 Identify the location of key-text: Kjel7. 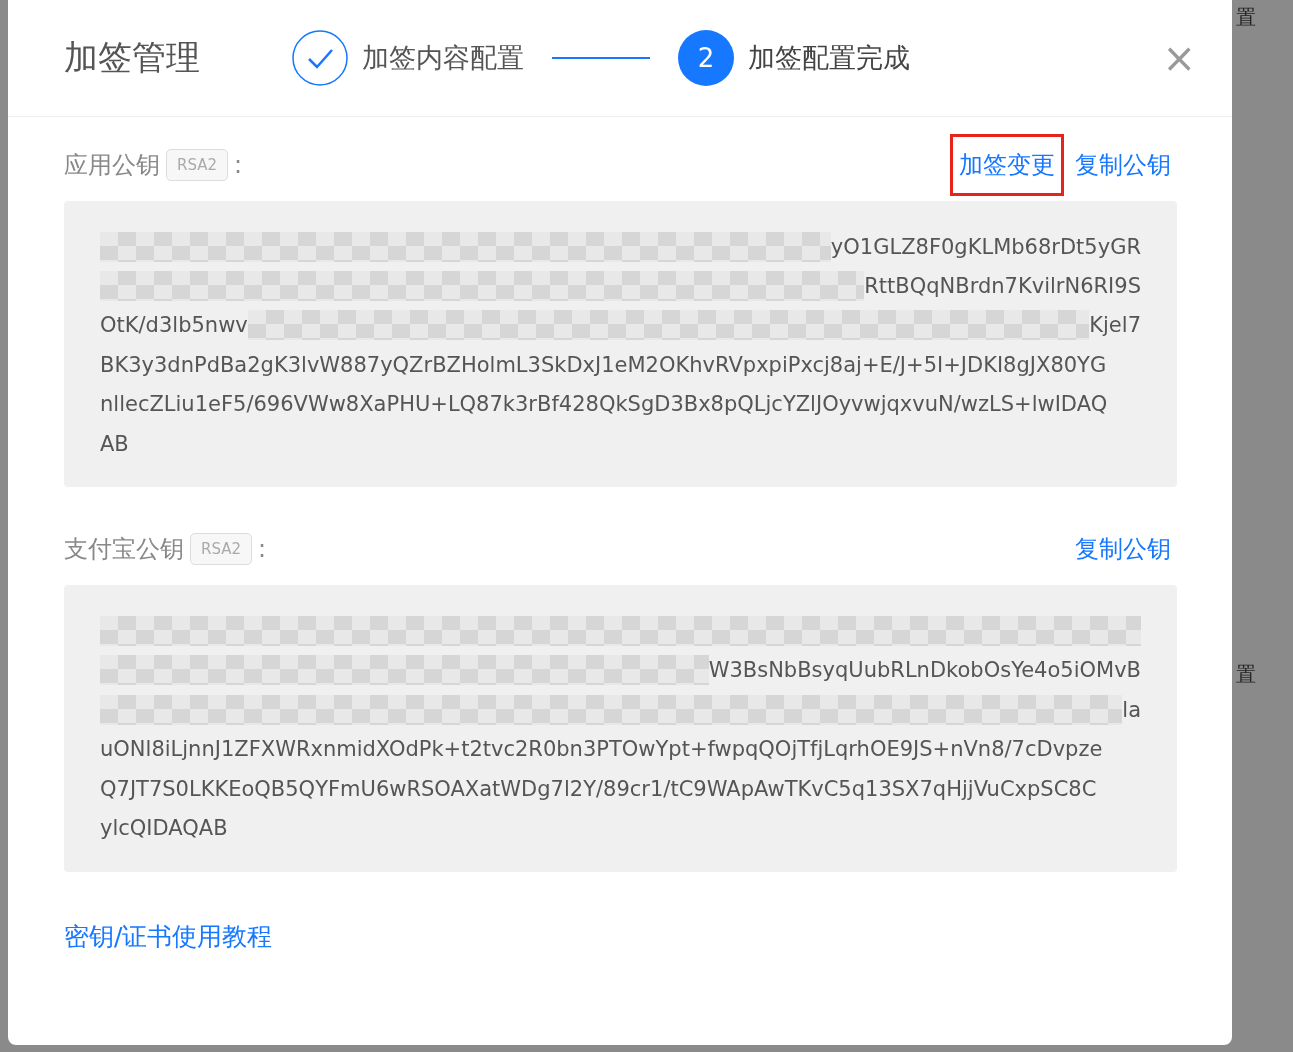
(1115, 325).